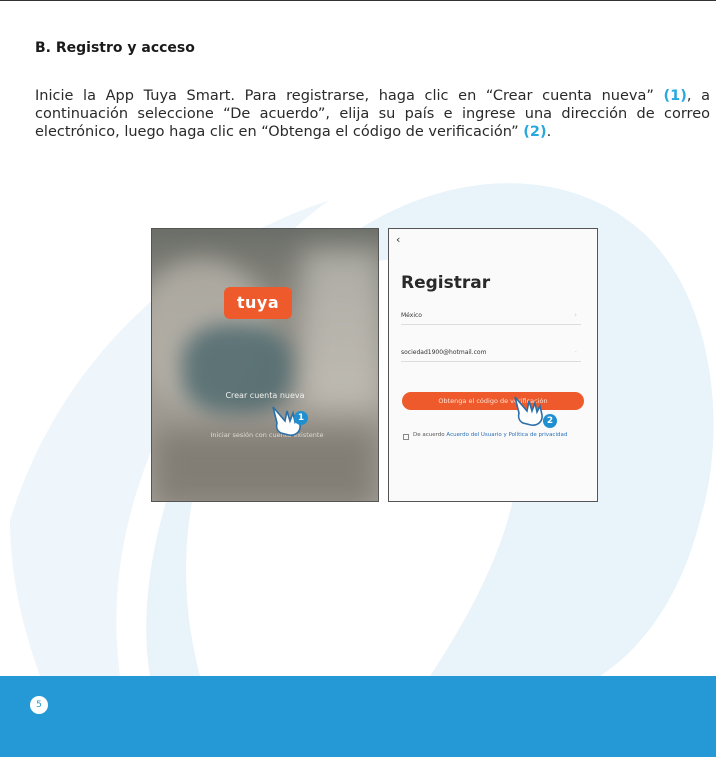 This screenshot has width=716, height=757. I want to click on get-verification-code-button: Obtenga el código de verificación, so click(493, 401).